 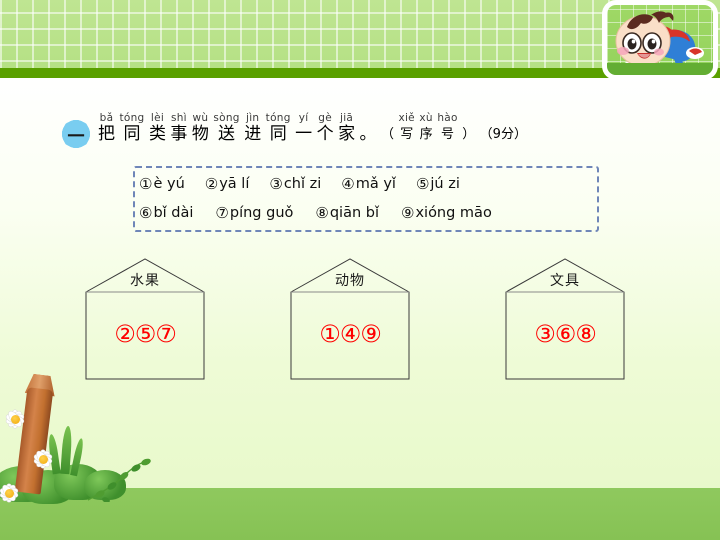 I want to click on pinyin: shì, so click(x=178, y=118).